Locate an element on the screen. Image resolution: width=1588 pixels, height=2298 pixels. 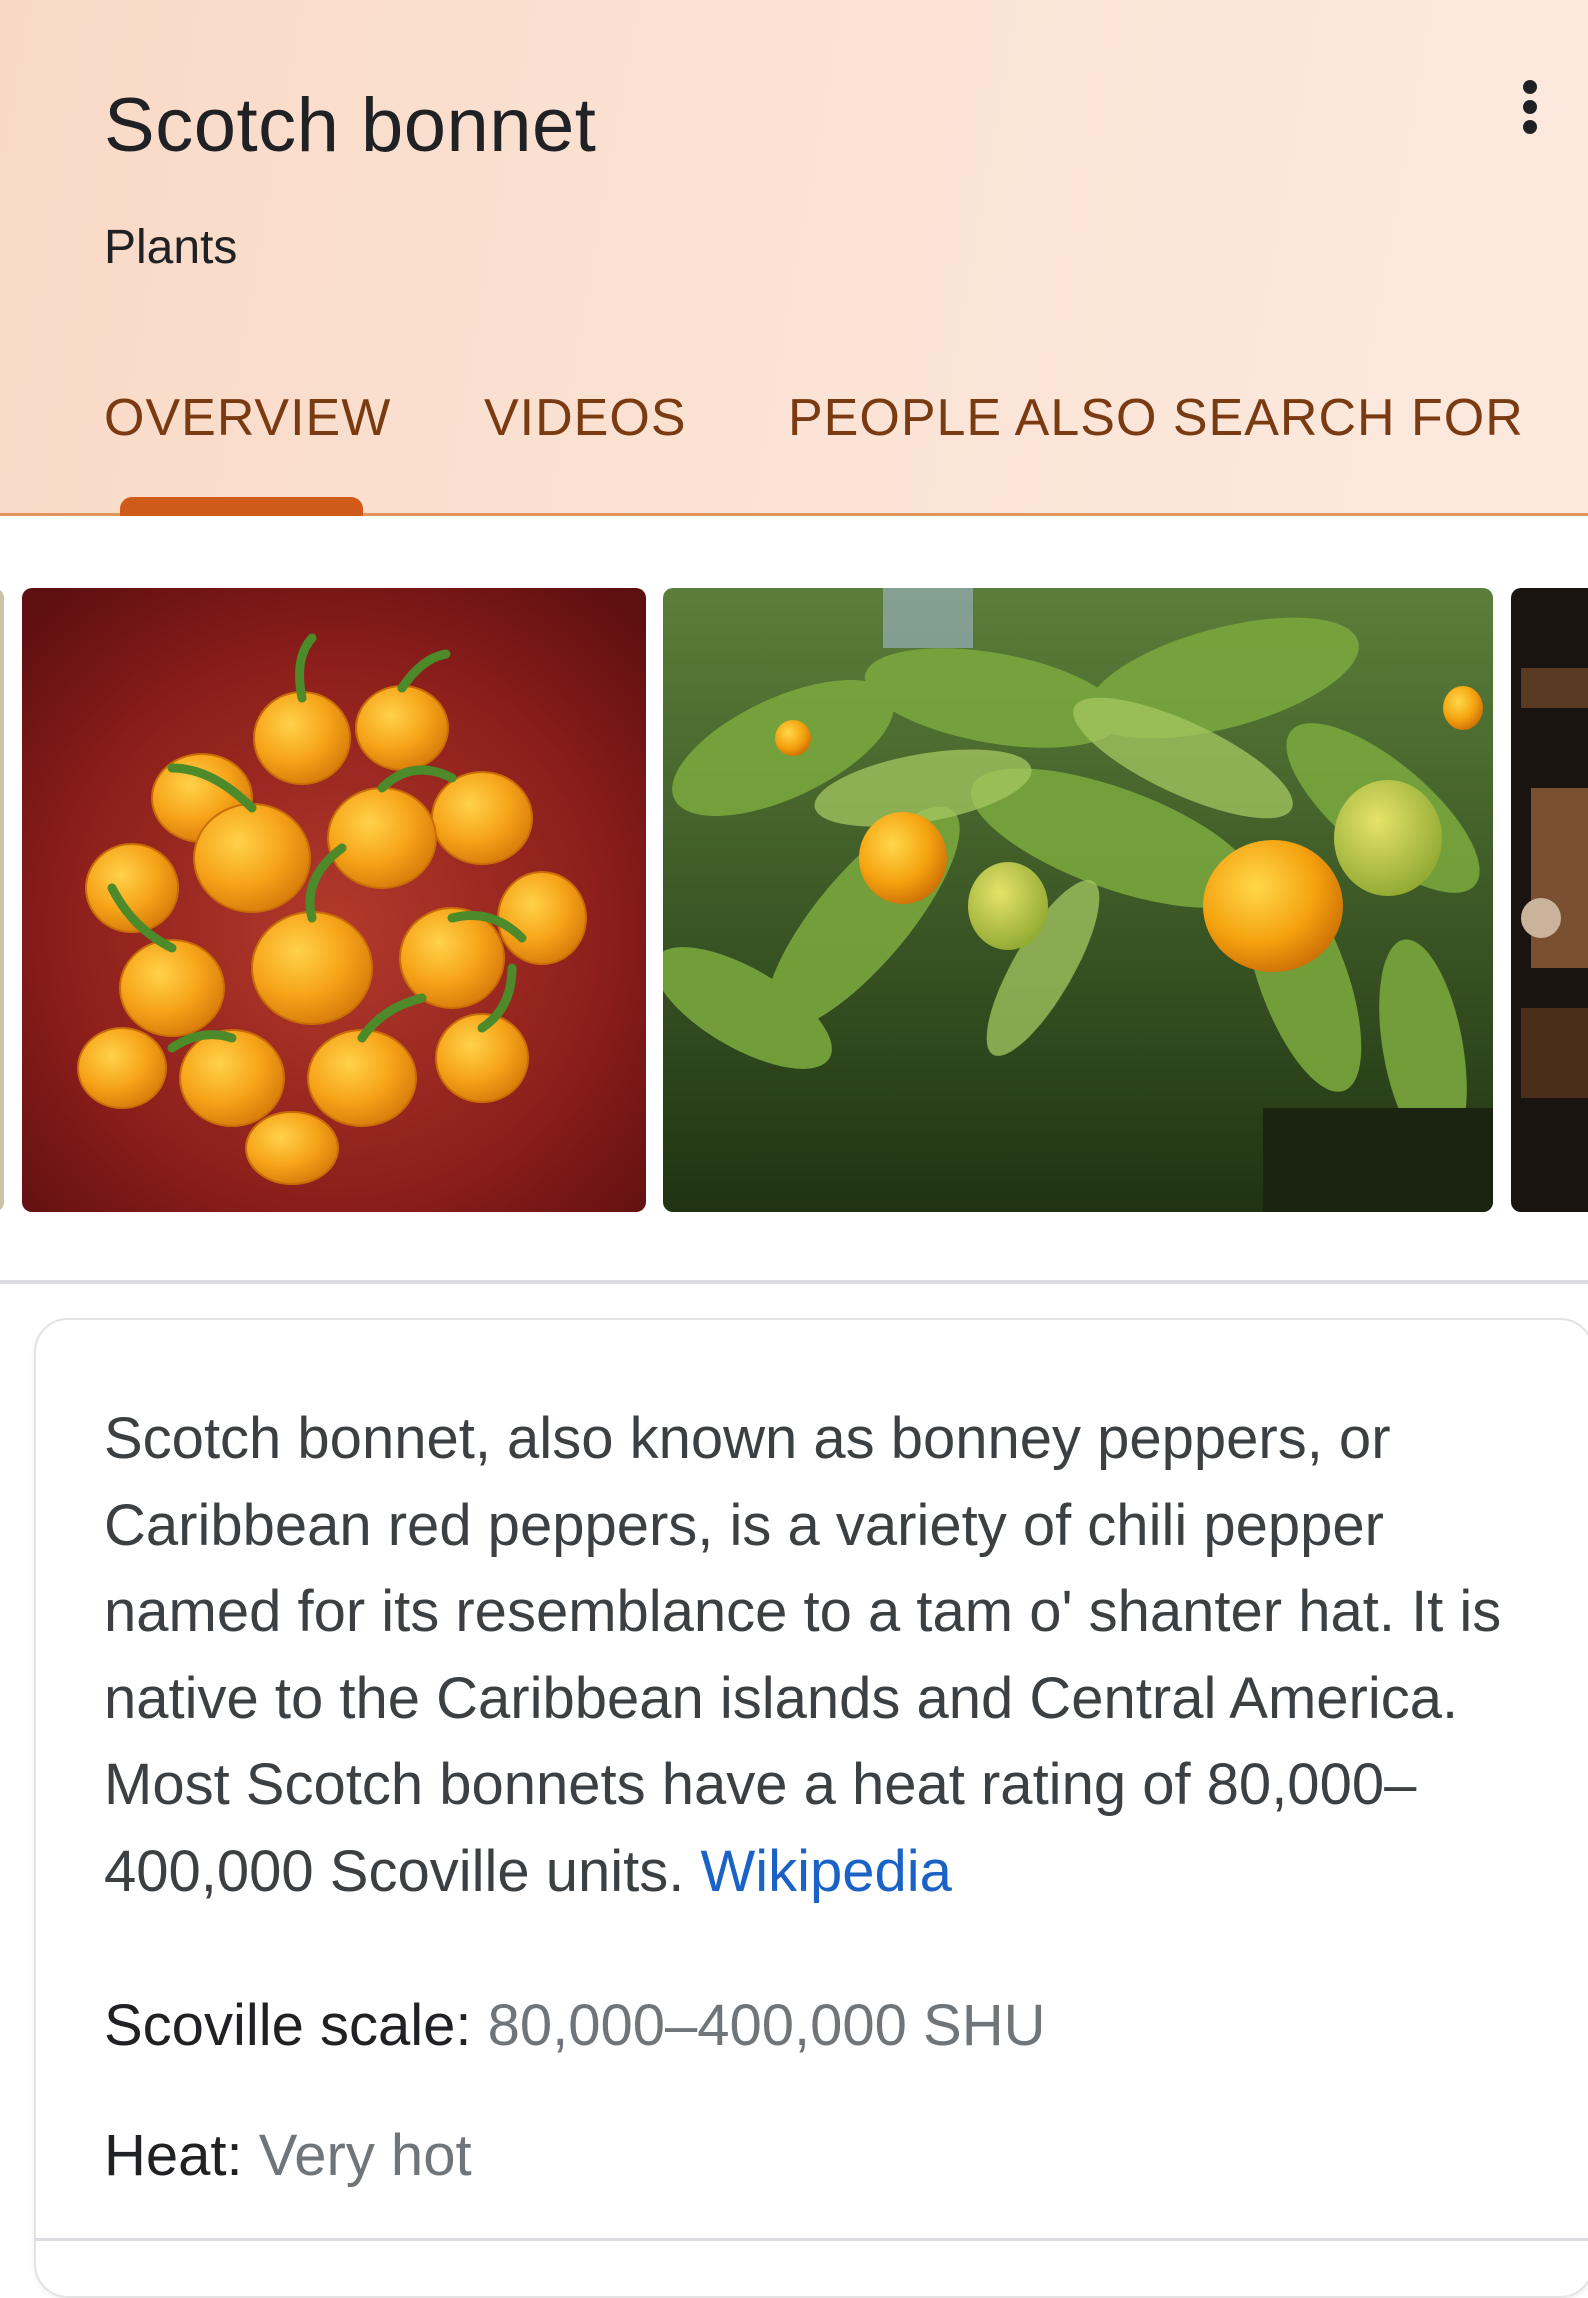
card-divider is located at coordinates (811, 2239).